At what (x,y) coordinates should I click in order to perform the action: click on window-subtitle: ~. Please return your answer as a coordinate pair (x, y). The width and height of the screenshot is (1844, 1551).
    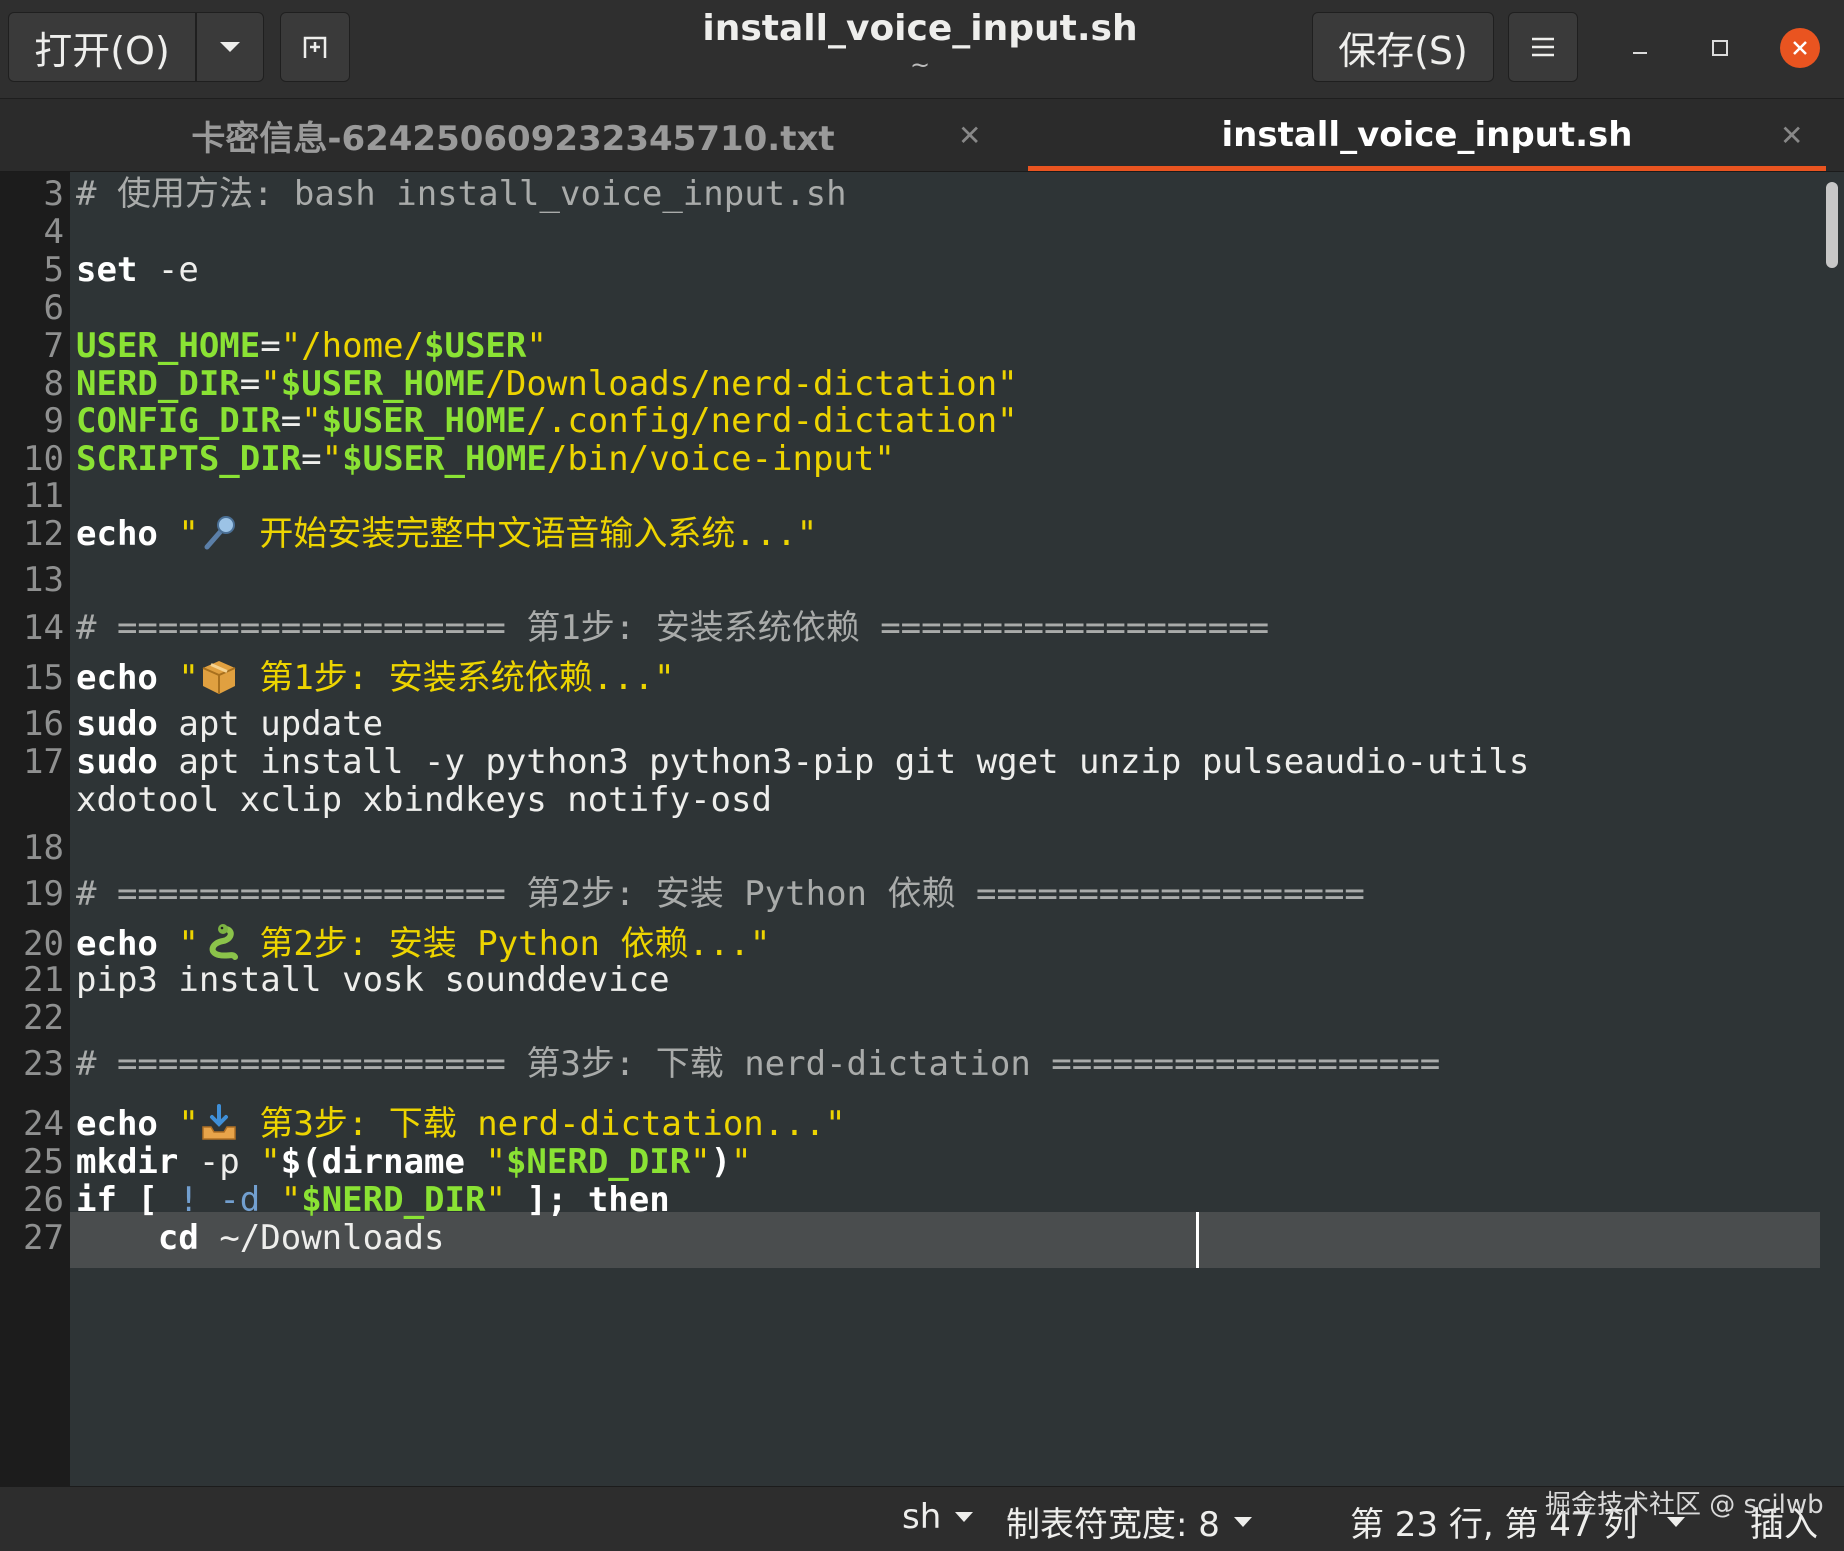
    Looking at the image, I should click on (920, 65).